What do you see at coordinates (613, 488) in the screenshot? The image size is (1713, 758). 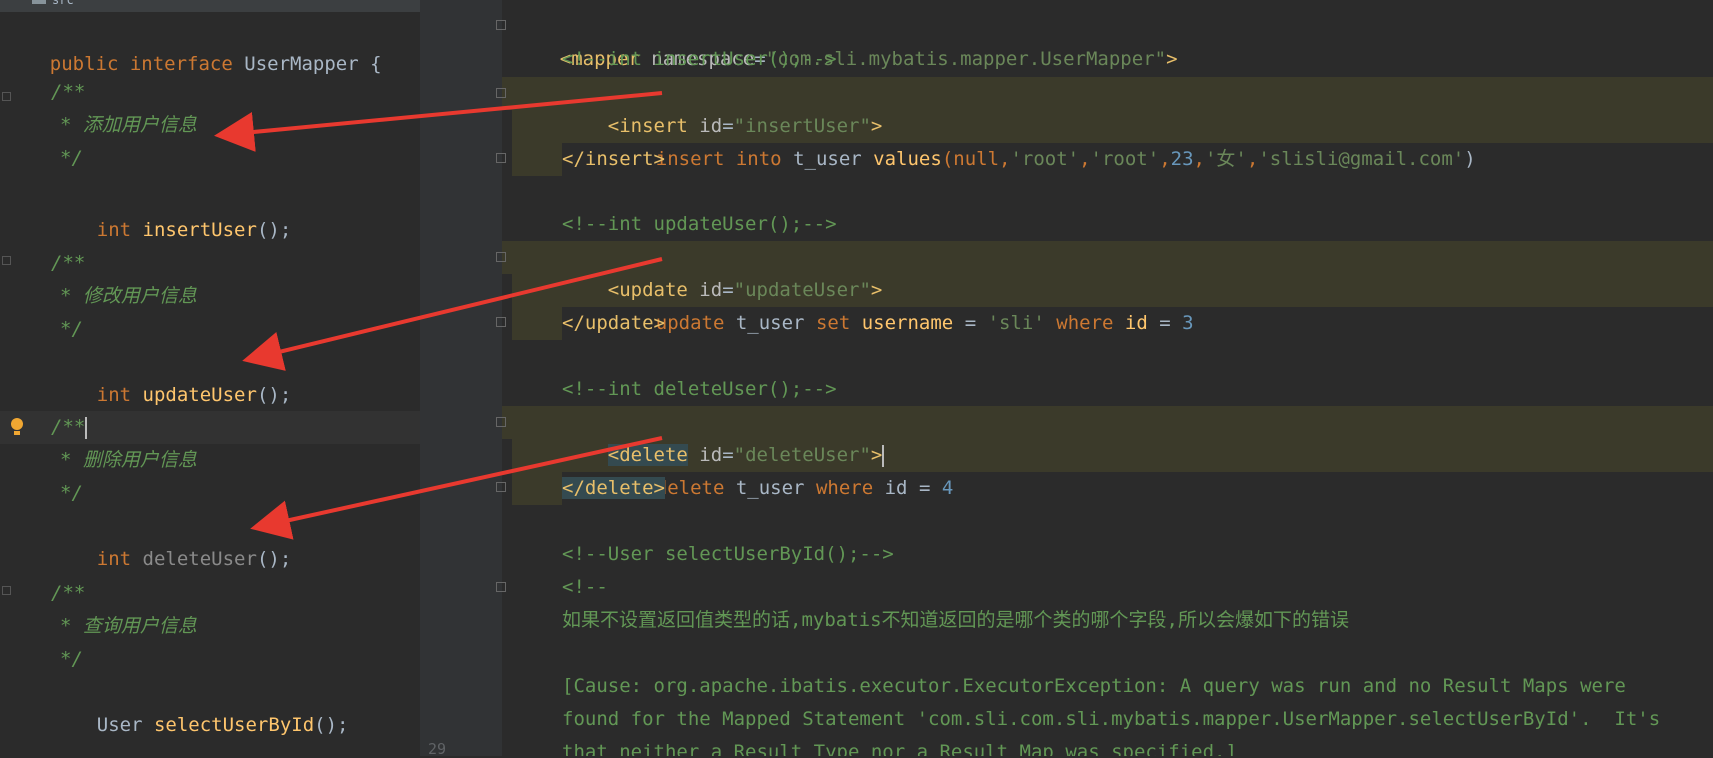 I see `delete-close-tag: </delete>` at bounding box center [613, 488].